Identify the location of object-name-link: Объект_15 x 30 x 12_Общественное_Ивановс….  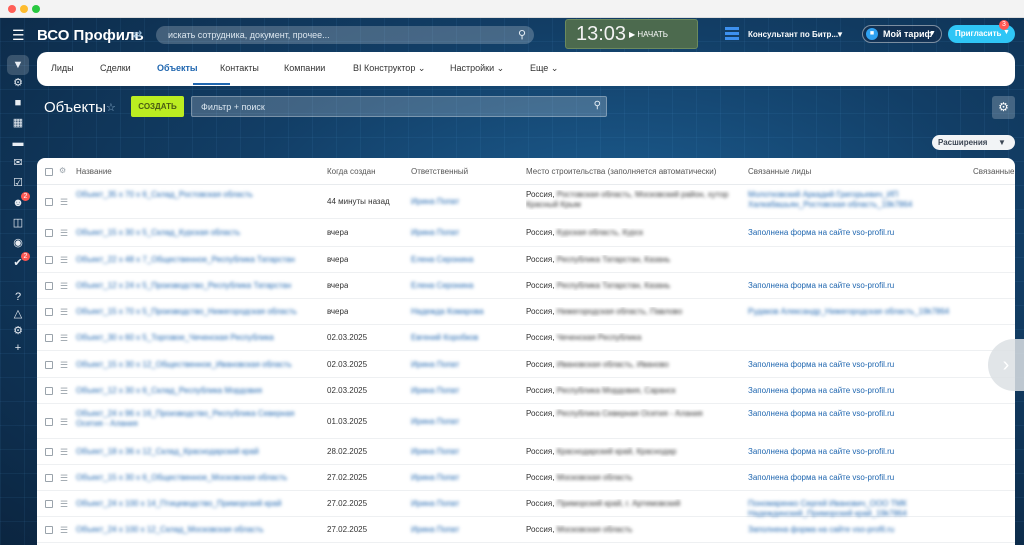
(194, 365).